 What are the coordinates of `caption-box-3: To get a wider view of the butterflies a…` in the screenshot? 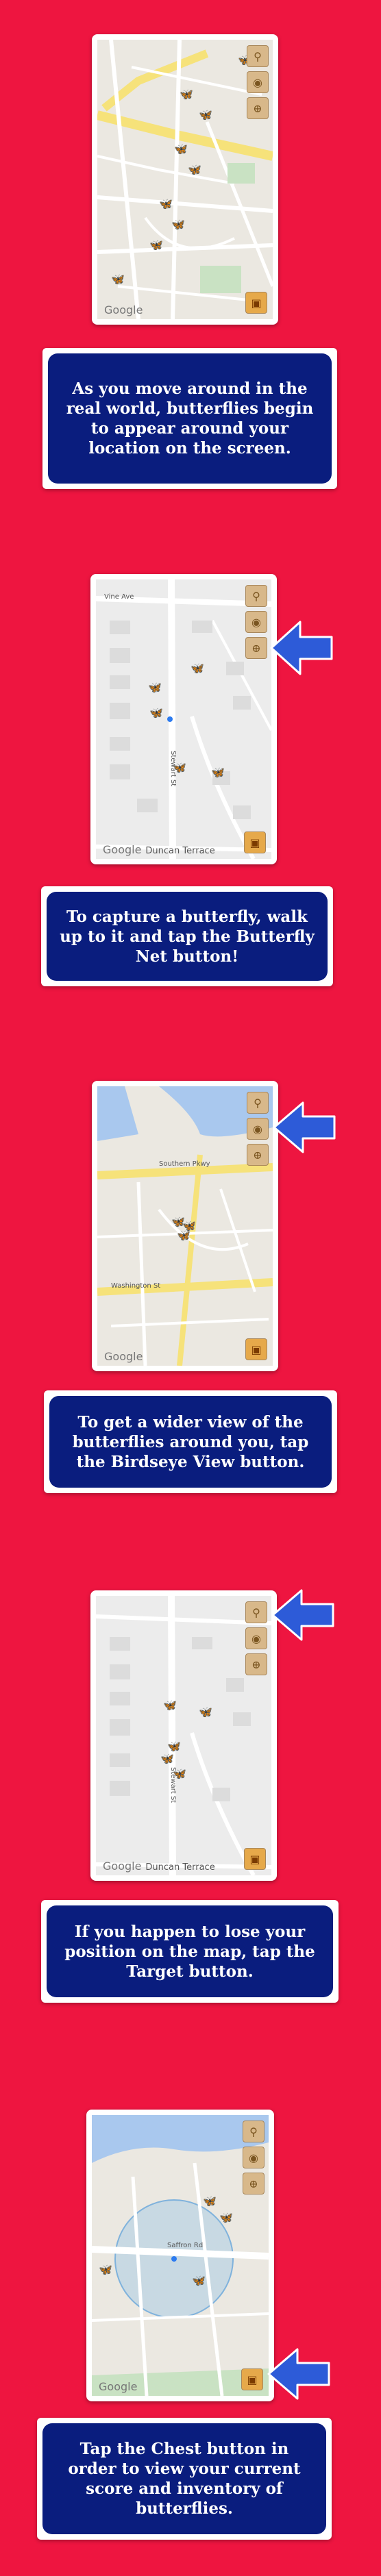 It's located at (190, 1441).